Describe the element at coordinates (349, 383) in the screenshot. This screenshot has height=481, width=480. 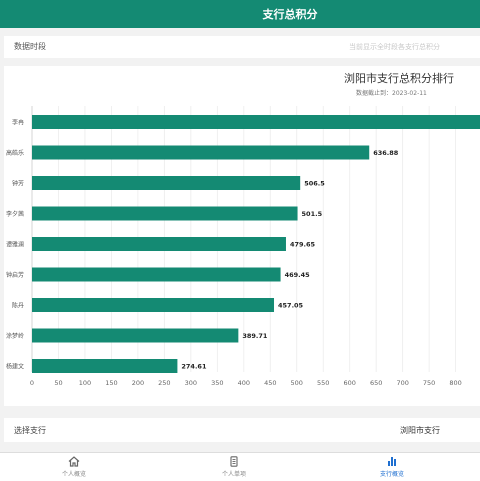
I see `x-tick-label: 600` at that location.